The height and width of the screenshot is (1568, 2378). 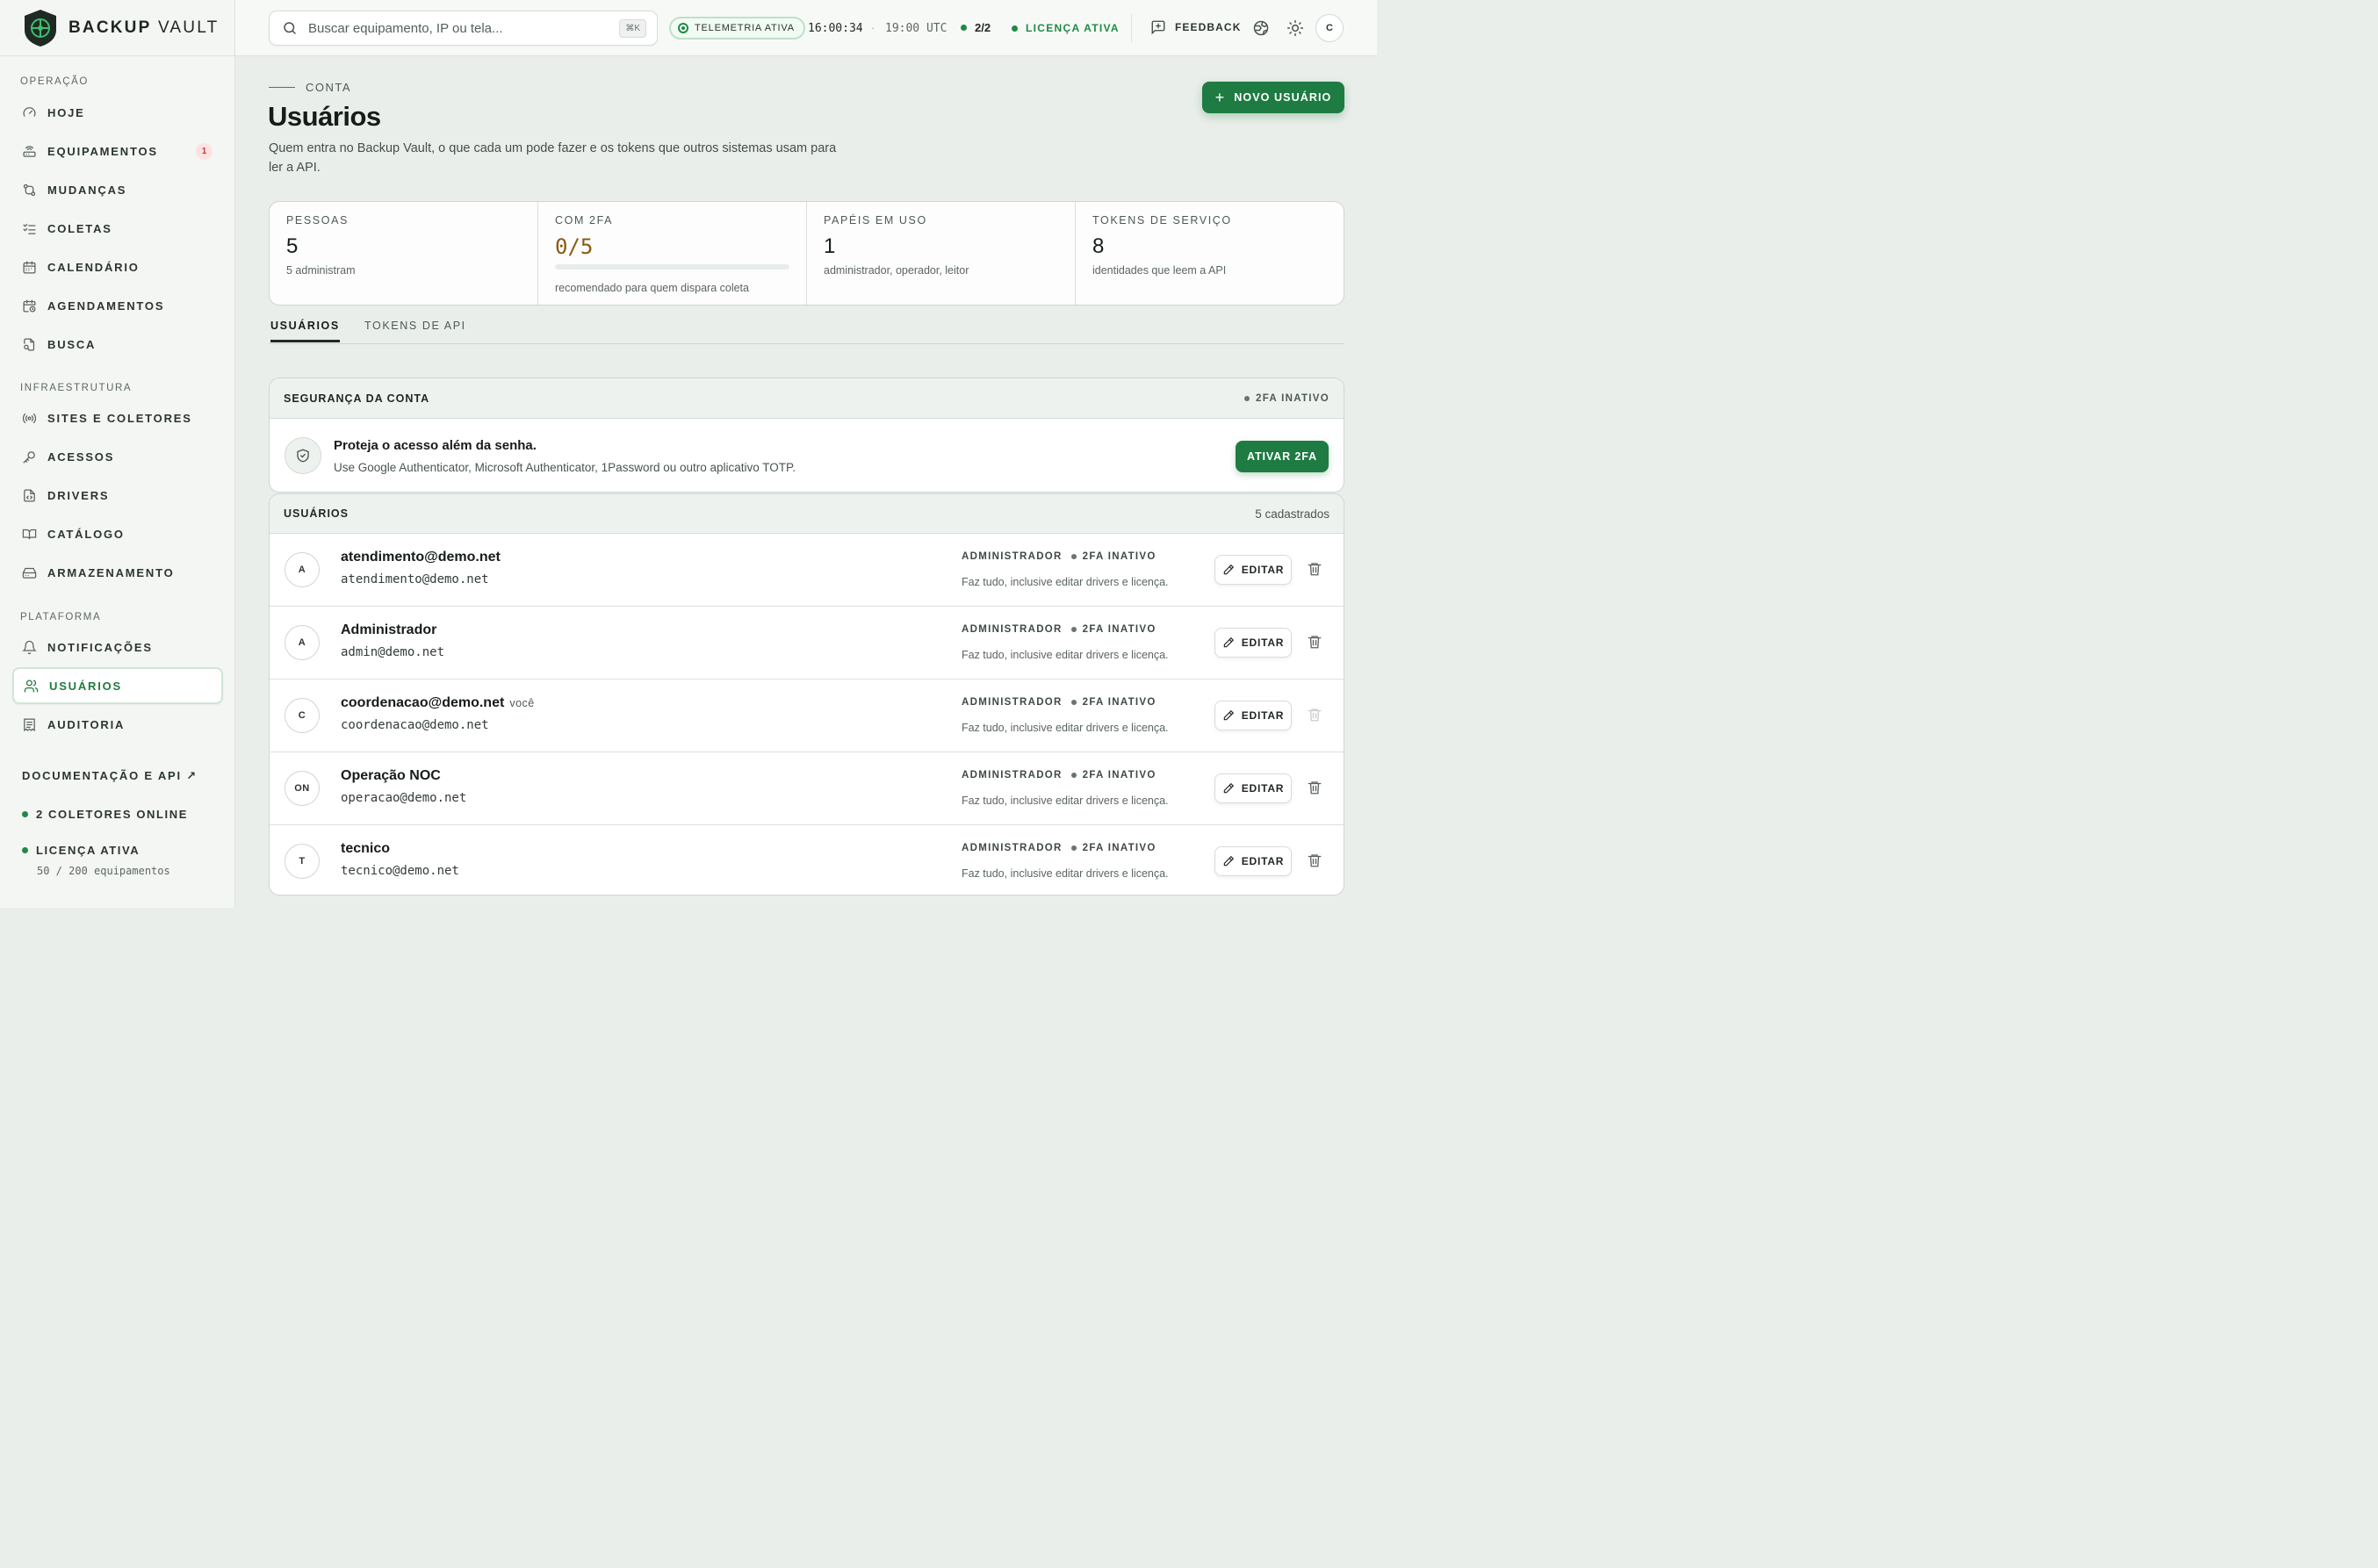 I want to click on enable-2fa-button: ATIVAR 2FA, so click(x=1282, y=456).